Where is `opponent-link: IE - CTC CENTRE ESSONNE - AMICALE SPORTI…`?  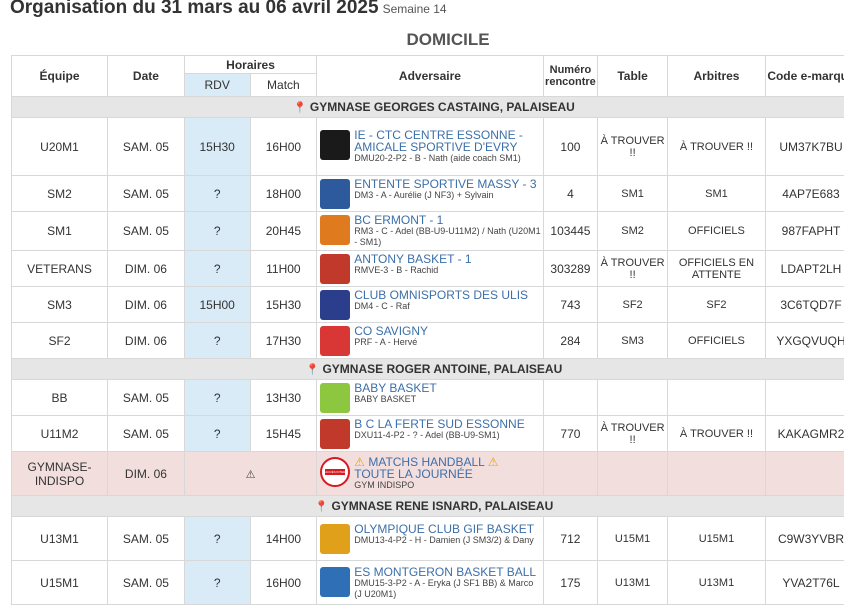
opponent-link: IE - CTC CENTRE ESSONNE - AMICALE SPORTI… is located at coordinates (429, 141).